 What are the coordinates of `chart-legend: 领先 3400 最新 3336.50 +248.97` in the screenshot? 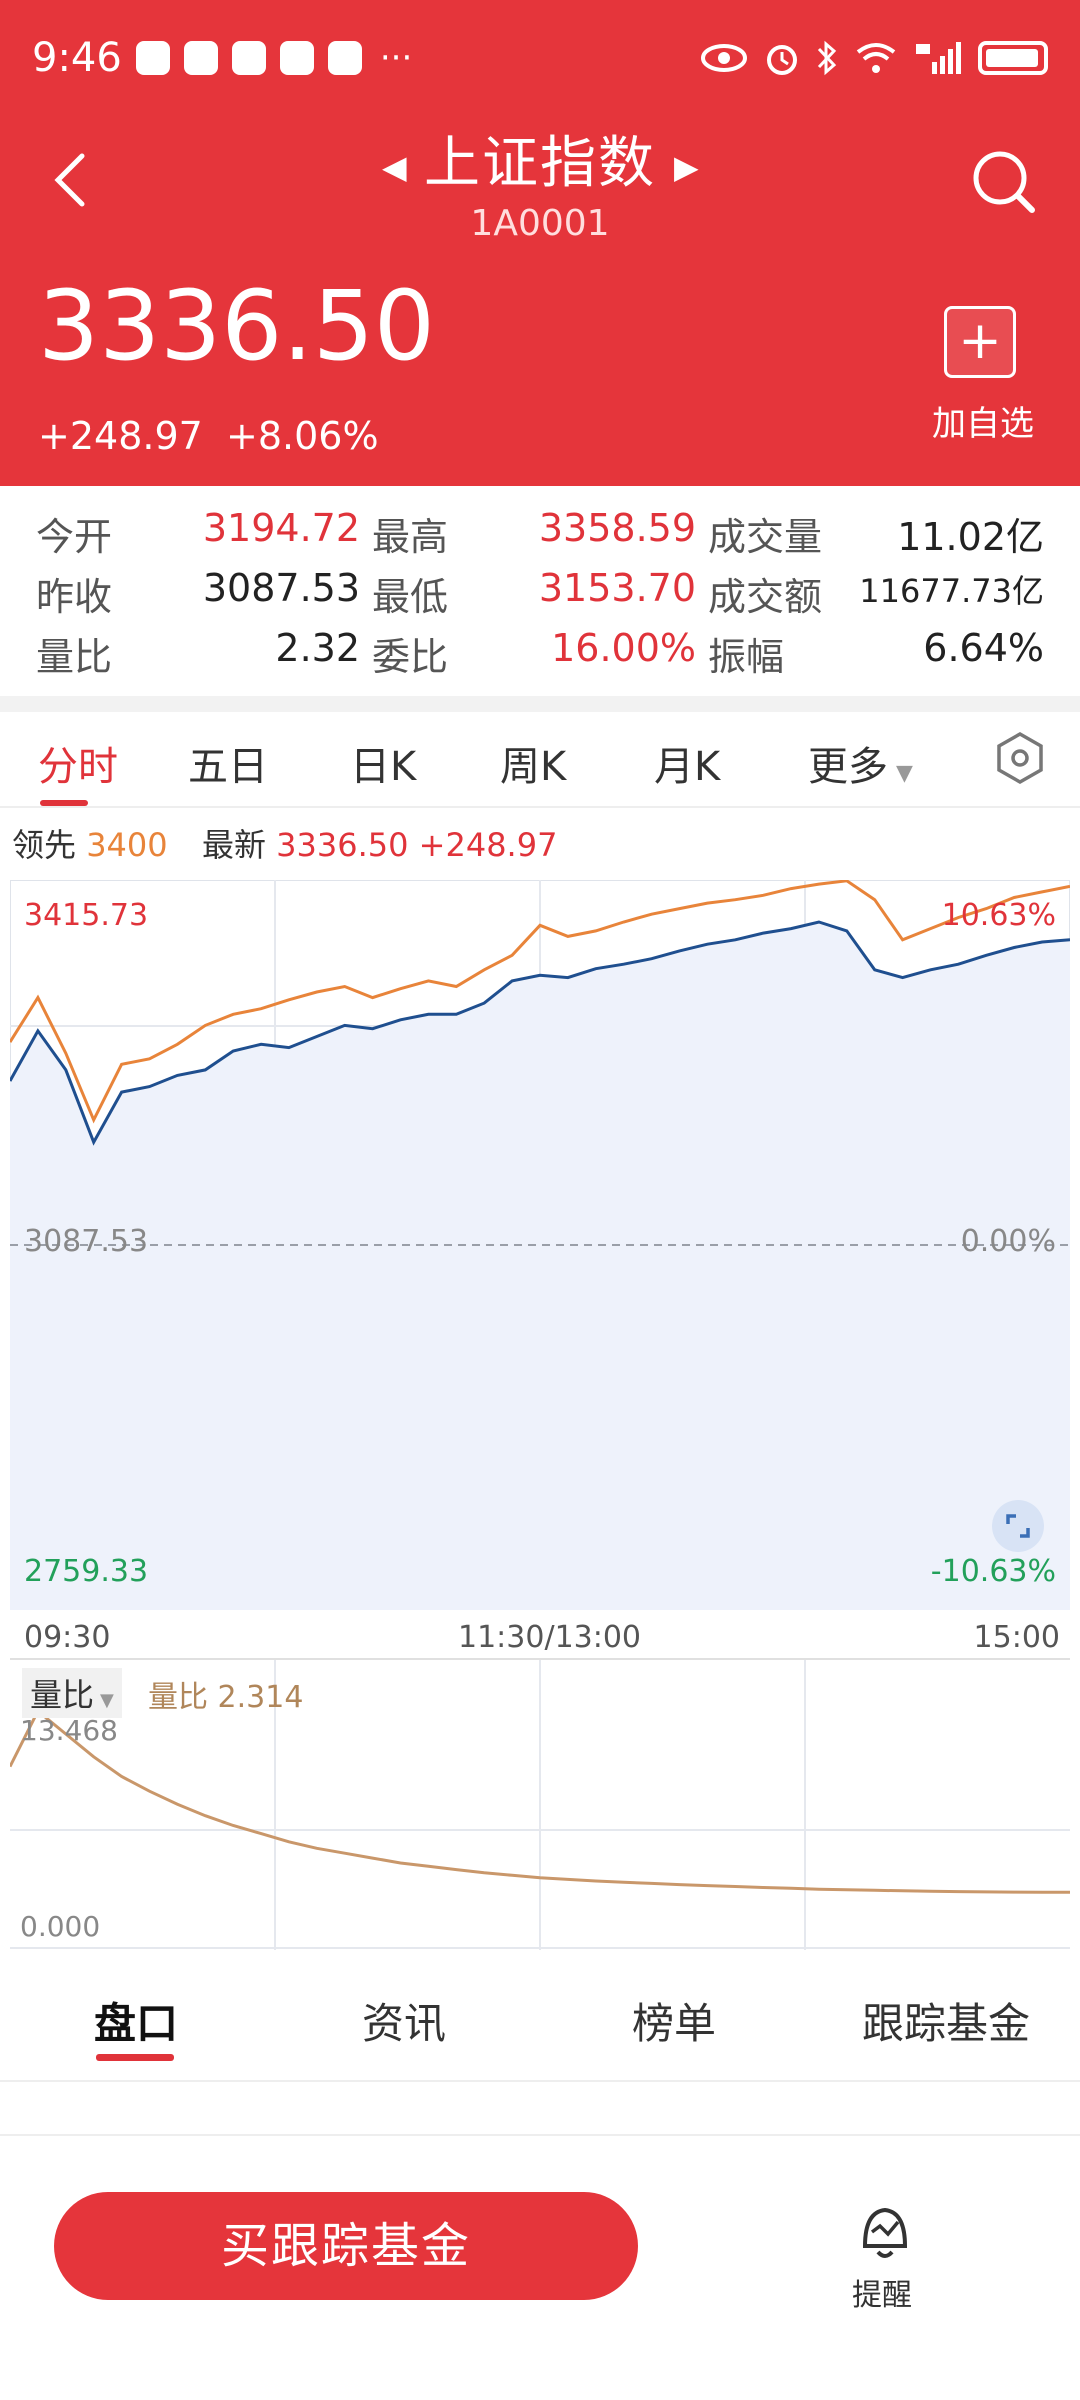 It's located at (284, 843).